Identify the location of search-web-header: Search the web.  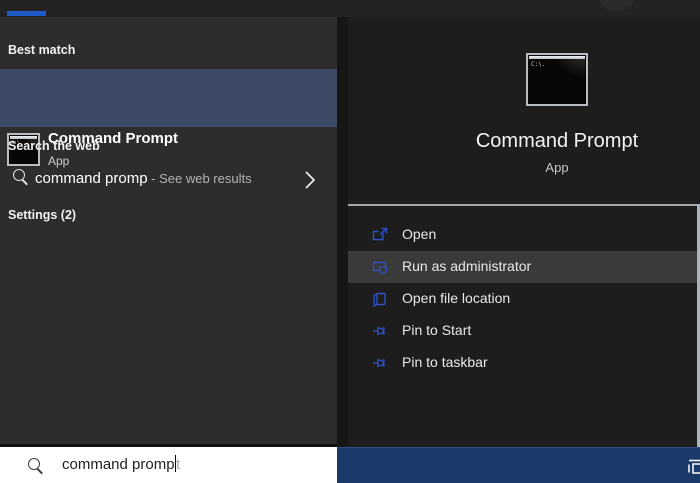
(54, 146).